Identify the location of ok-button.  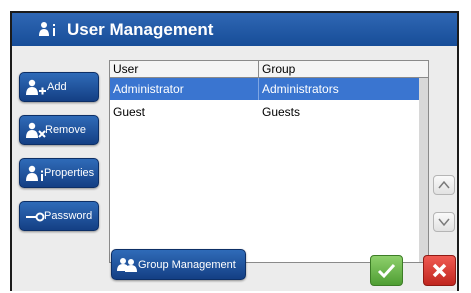
(386, 270).